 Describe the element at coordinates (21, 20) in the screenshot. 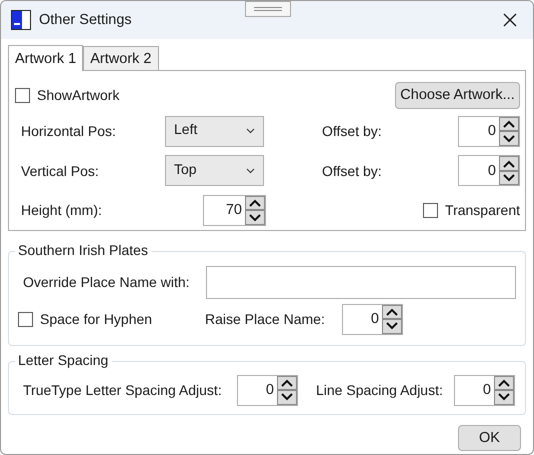

I see `app-icon` at that location.